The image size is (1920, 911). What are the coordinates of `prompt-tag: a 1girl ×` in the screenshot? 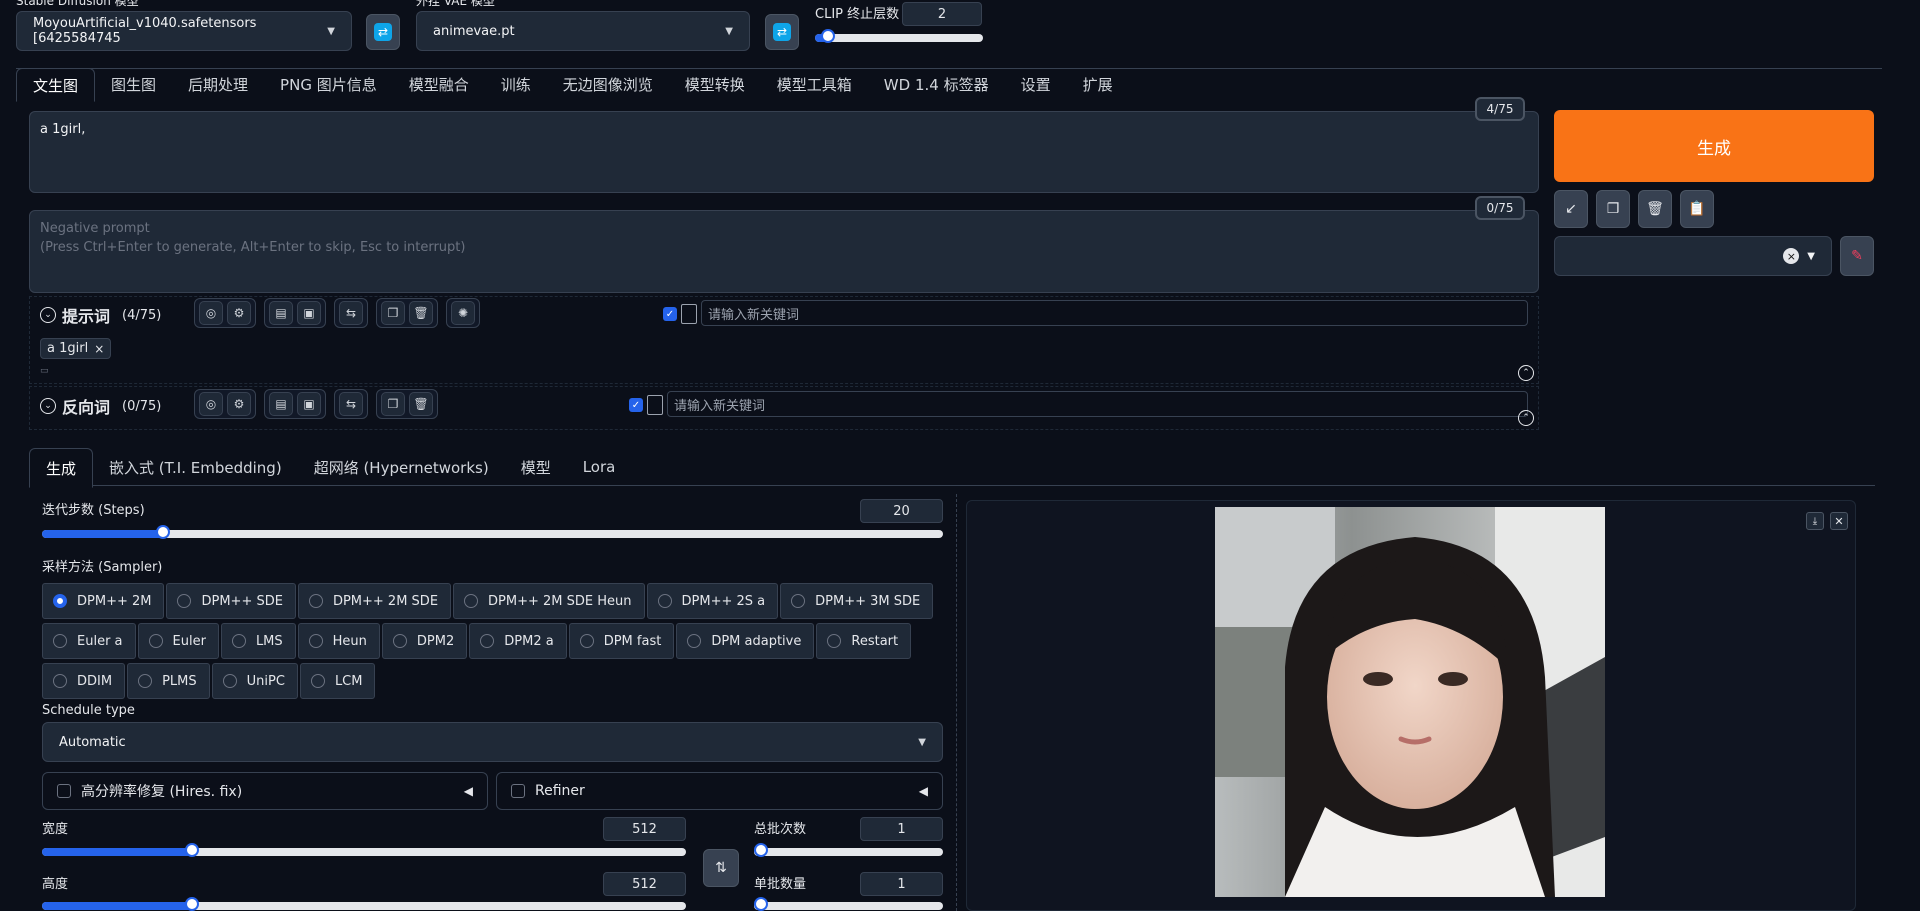 It's located at (76, 348).